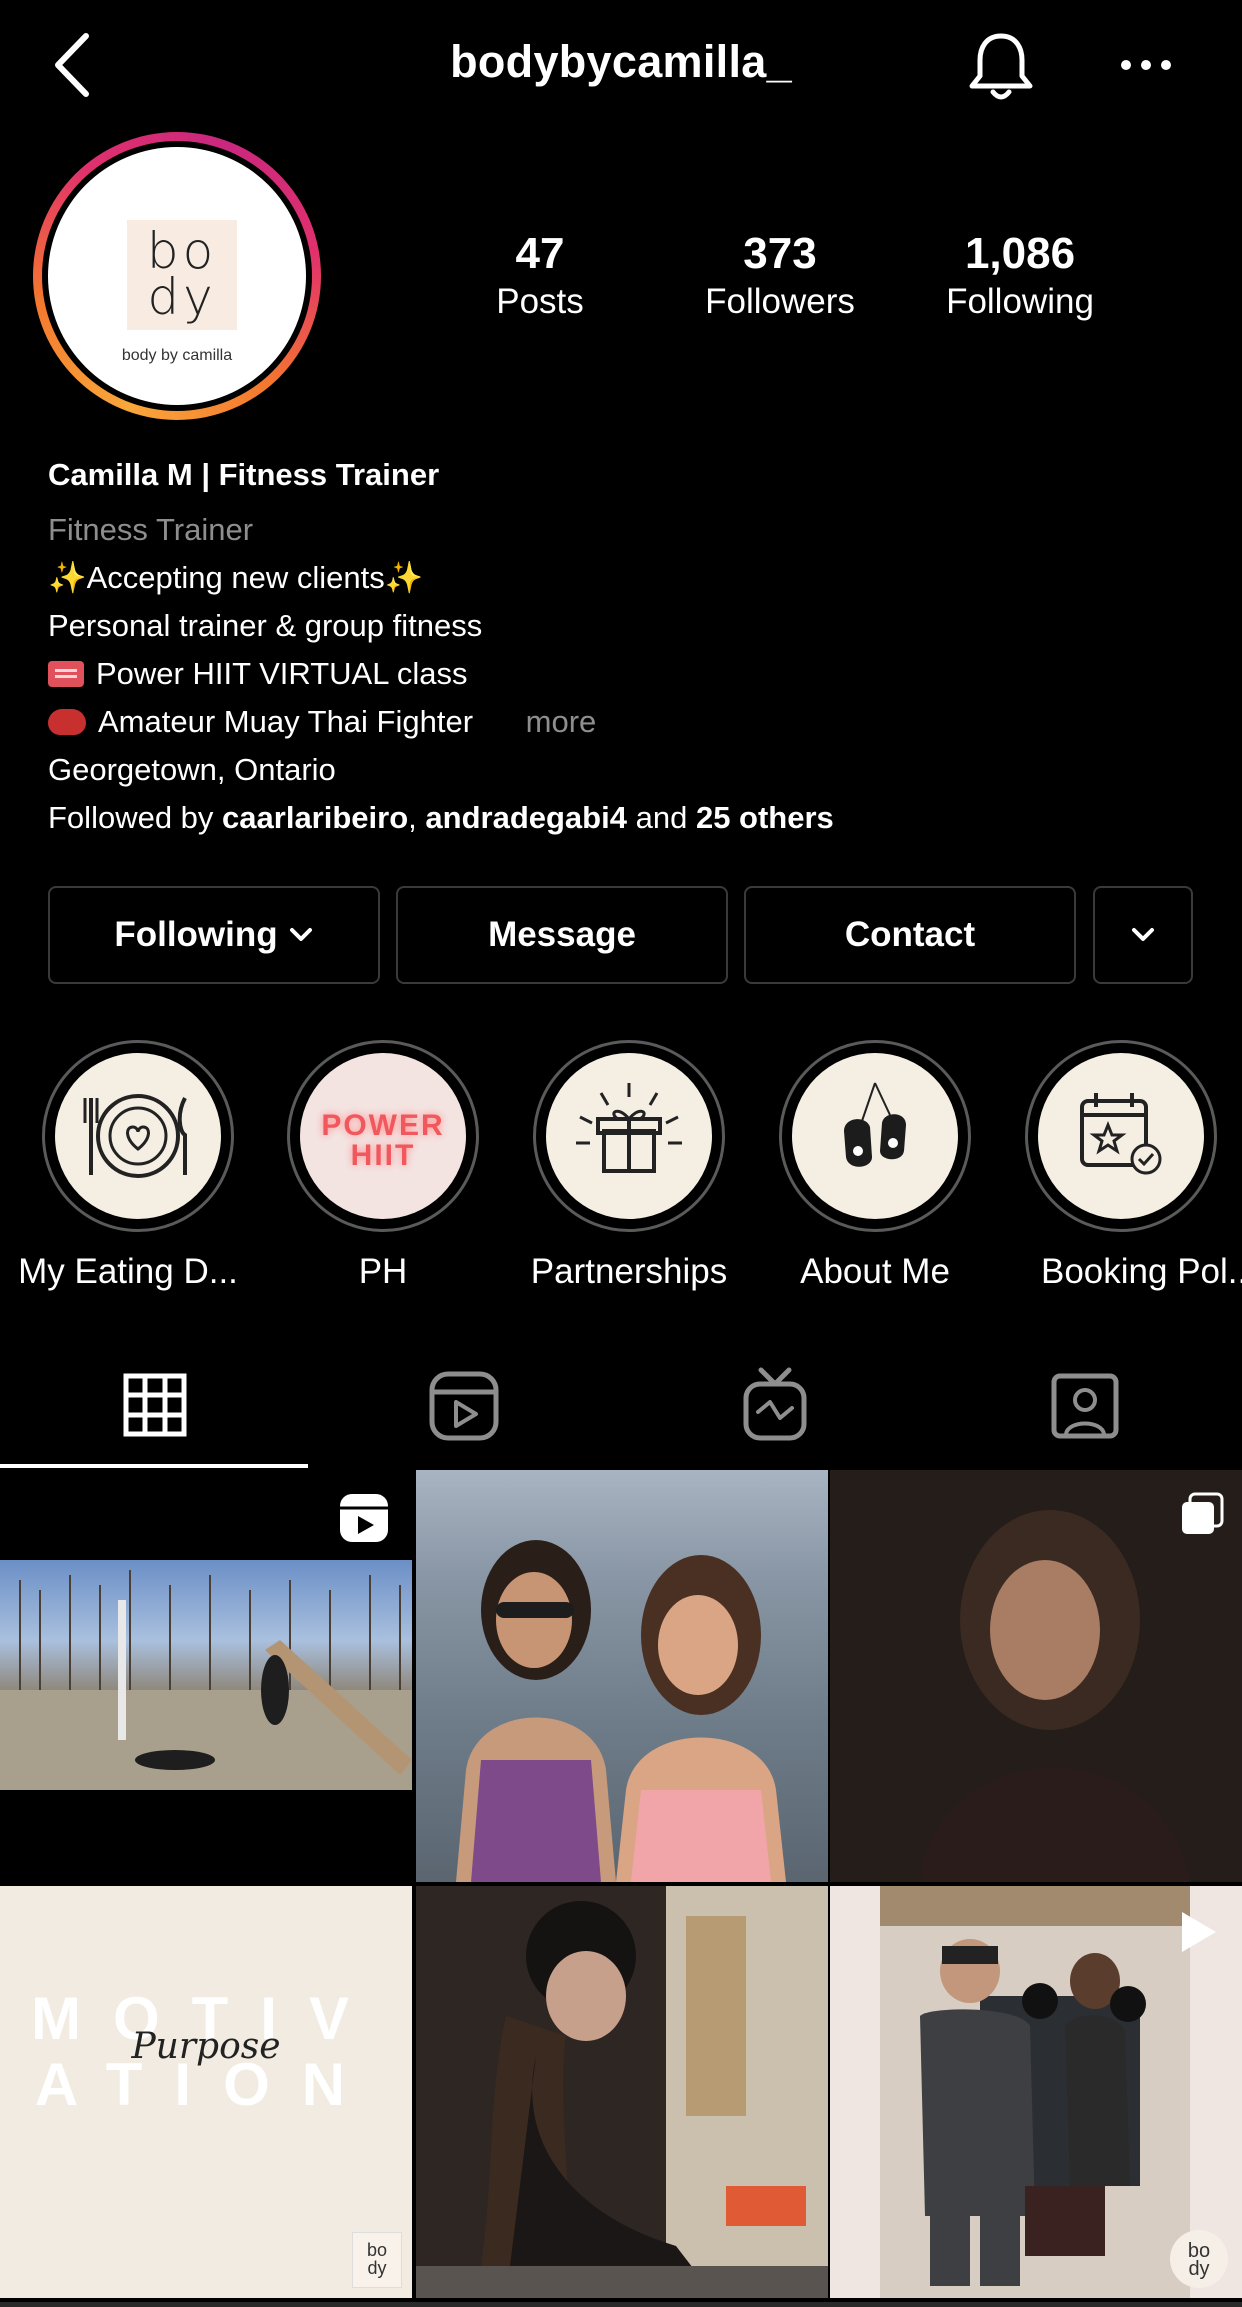 The image size is (1242, 2307). Describe the element at coordinates (258, 674) in the screenshot. I see `bio-line-3: Power HIIT VIRTUAL class` at that location.